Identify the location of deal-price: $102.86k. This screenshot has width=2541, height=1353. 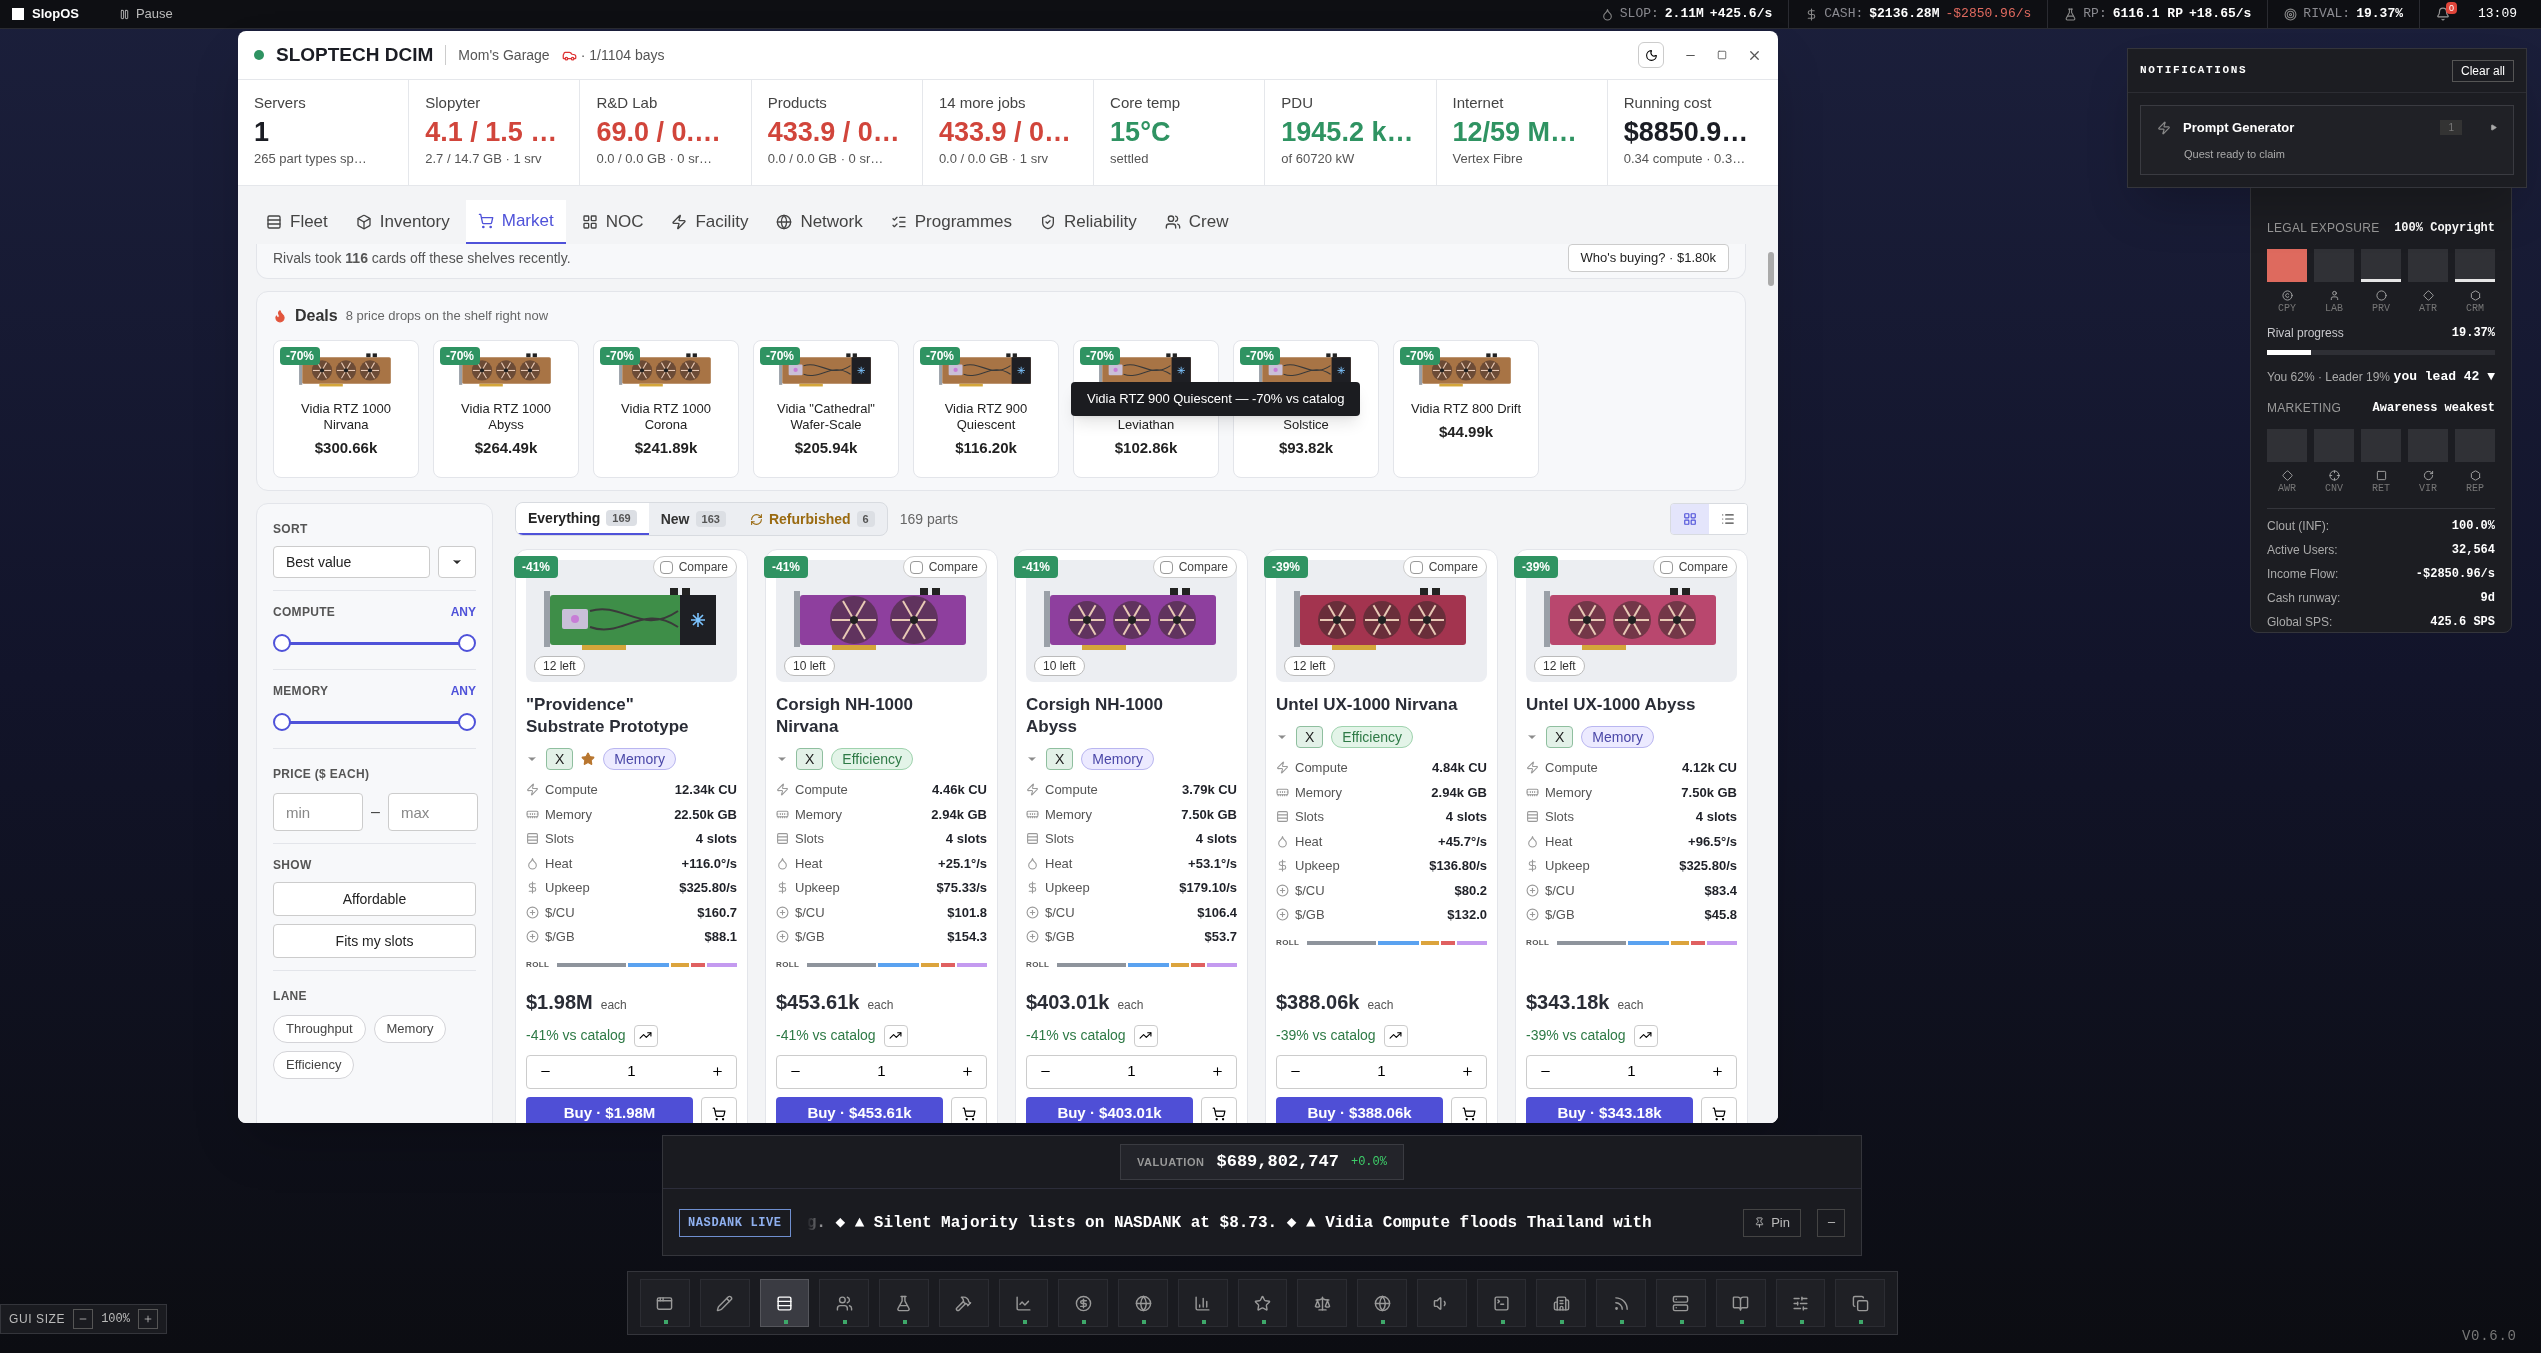
(1146, 448).